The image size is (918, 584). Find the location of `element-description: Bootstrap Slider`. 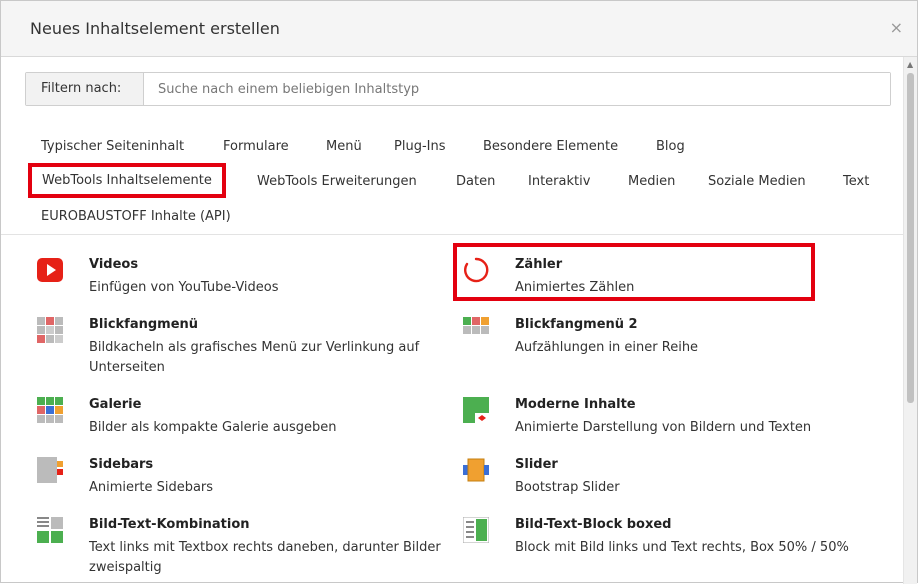

element-description: Bootstrap Slider is located at coordinates (567, 487).